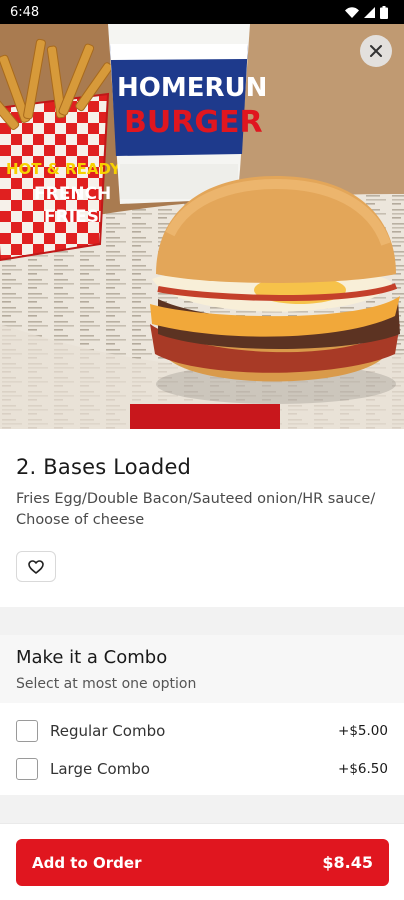 The height and width of the screenshot is (900, 404). Describe the element at coordinates (193, 122) in the screenshot. I see `cup-brand-text: BURGER` at that location.